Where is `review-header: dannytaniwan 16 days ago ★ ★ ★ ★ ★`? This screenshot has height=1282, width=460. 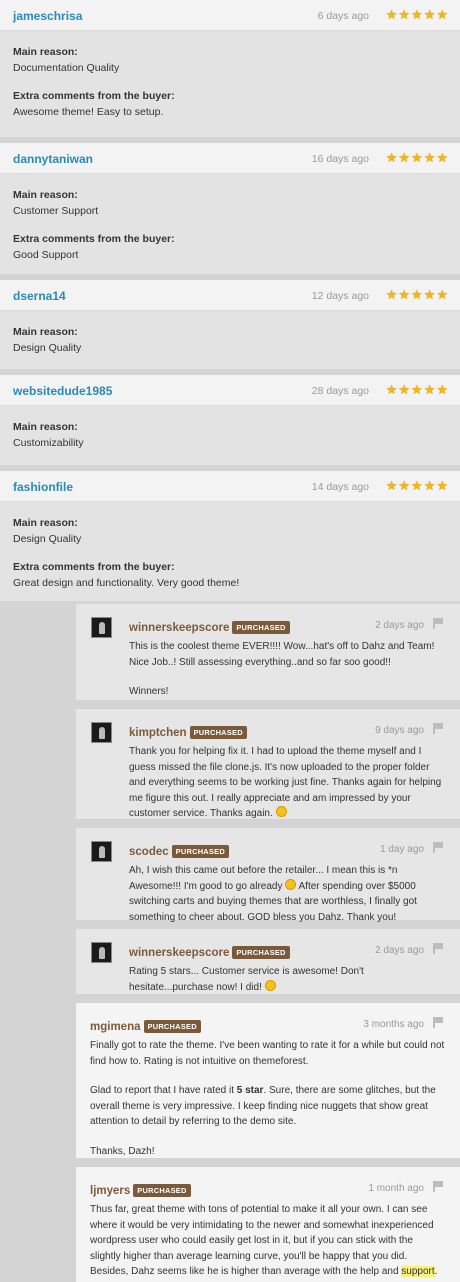 review-header: dannytaniwan 16 days ago ★ ★ ★ ★ ★ is located at coordinates (230, 158).